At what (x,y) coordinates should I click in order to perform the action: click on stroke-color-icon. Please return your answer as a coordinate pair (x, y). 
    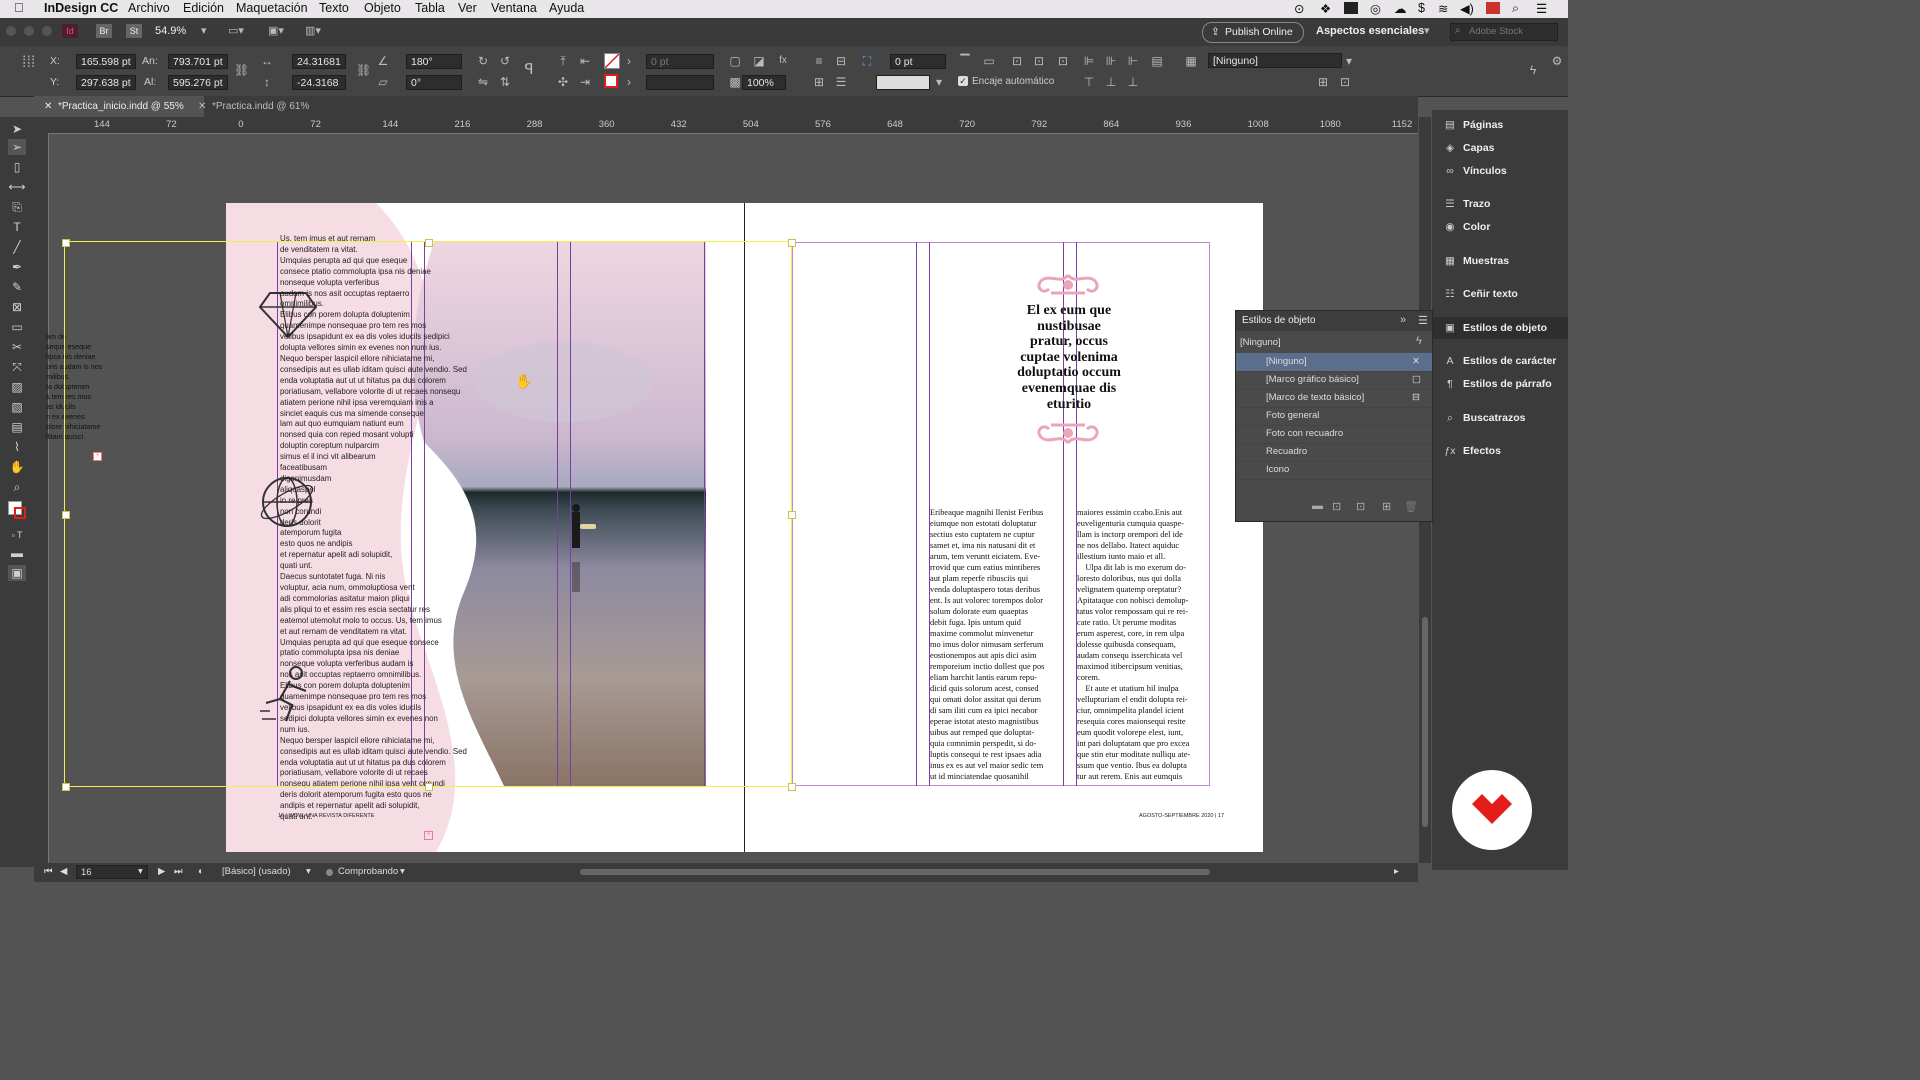
    Looking at the image, I should click on (20, 513).